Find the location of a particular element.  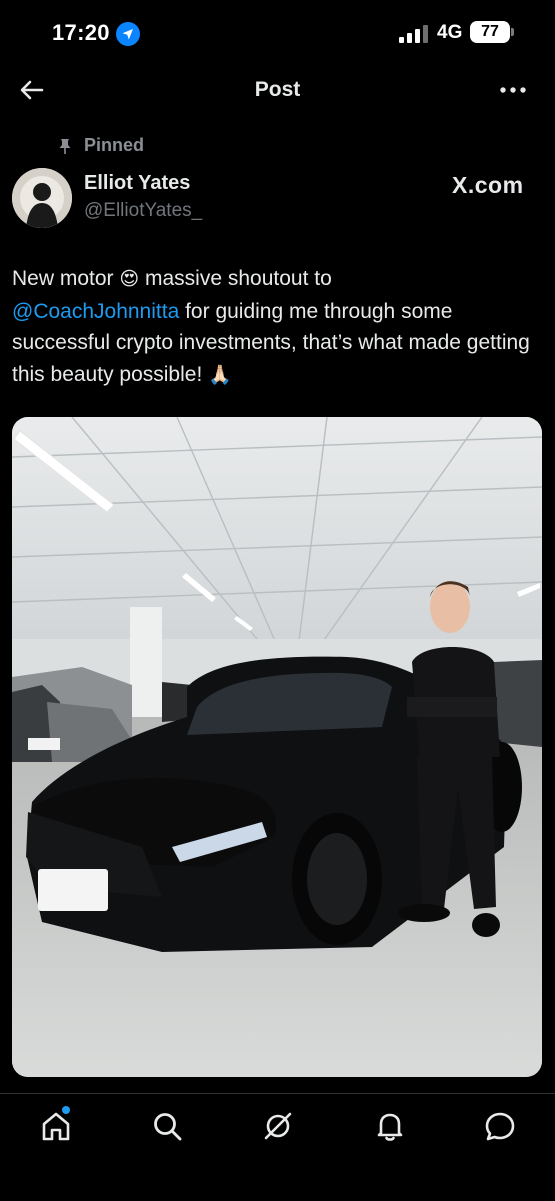

emoji-praying-hands: 🙏🏻 is located at coordinates (220, 375).